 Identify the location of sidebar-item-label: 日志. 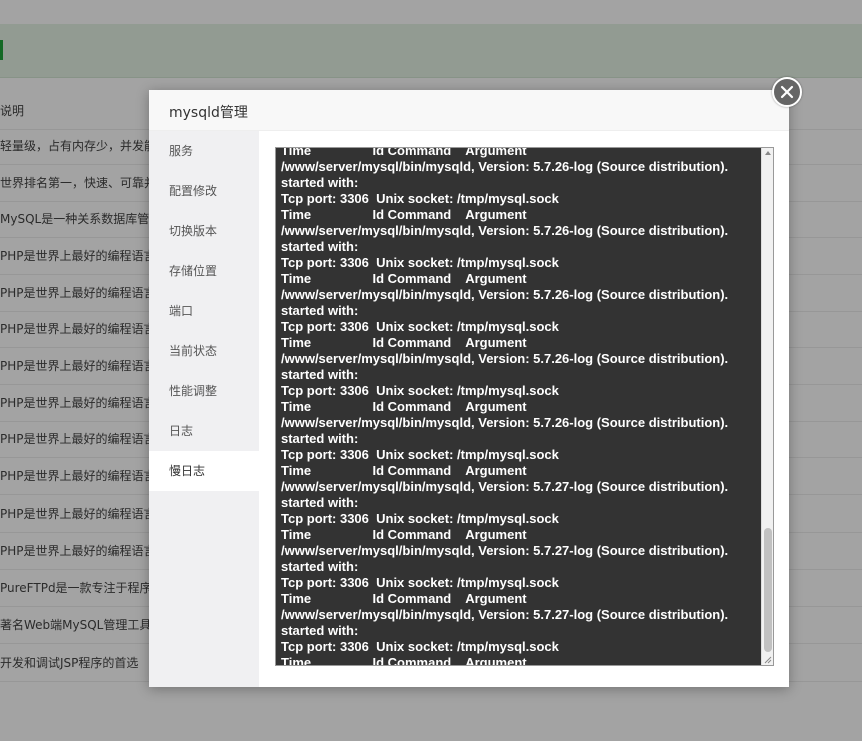
(181, 431).